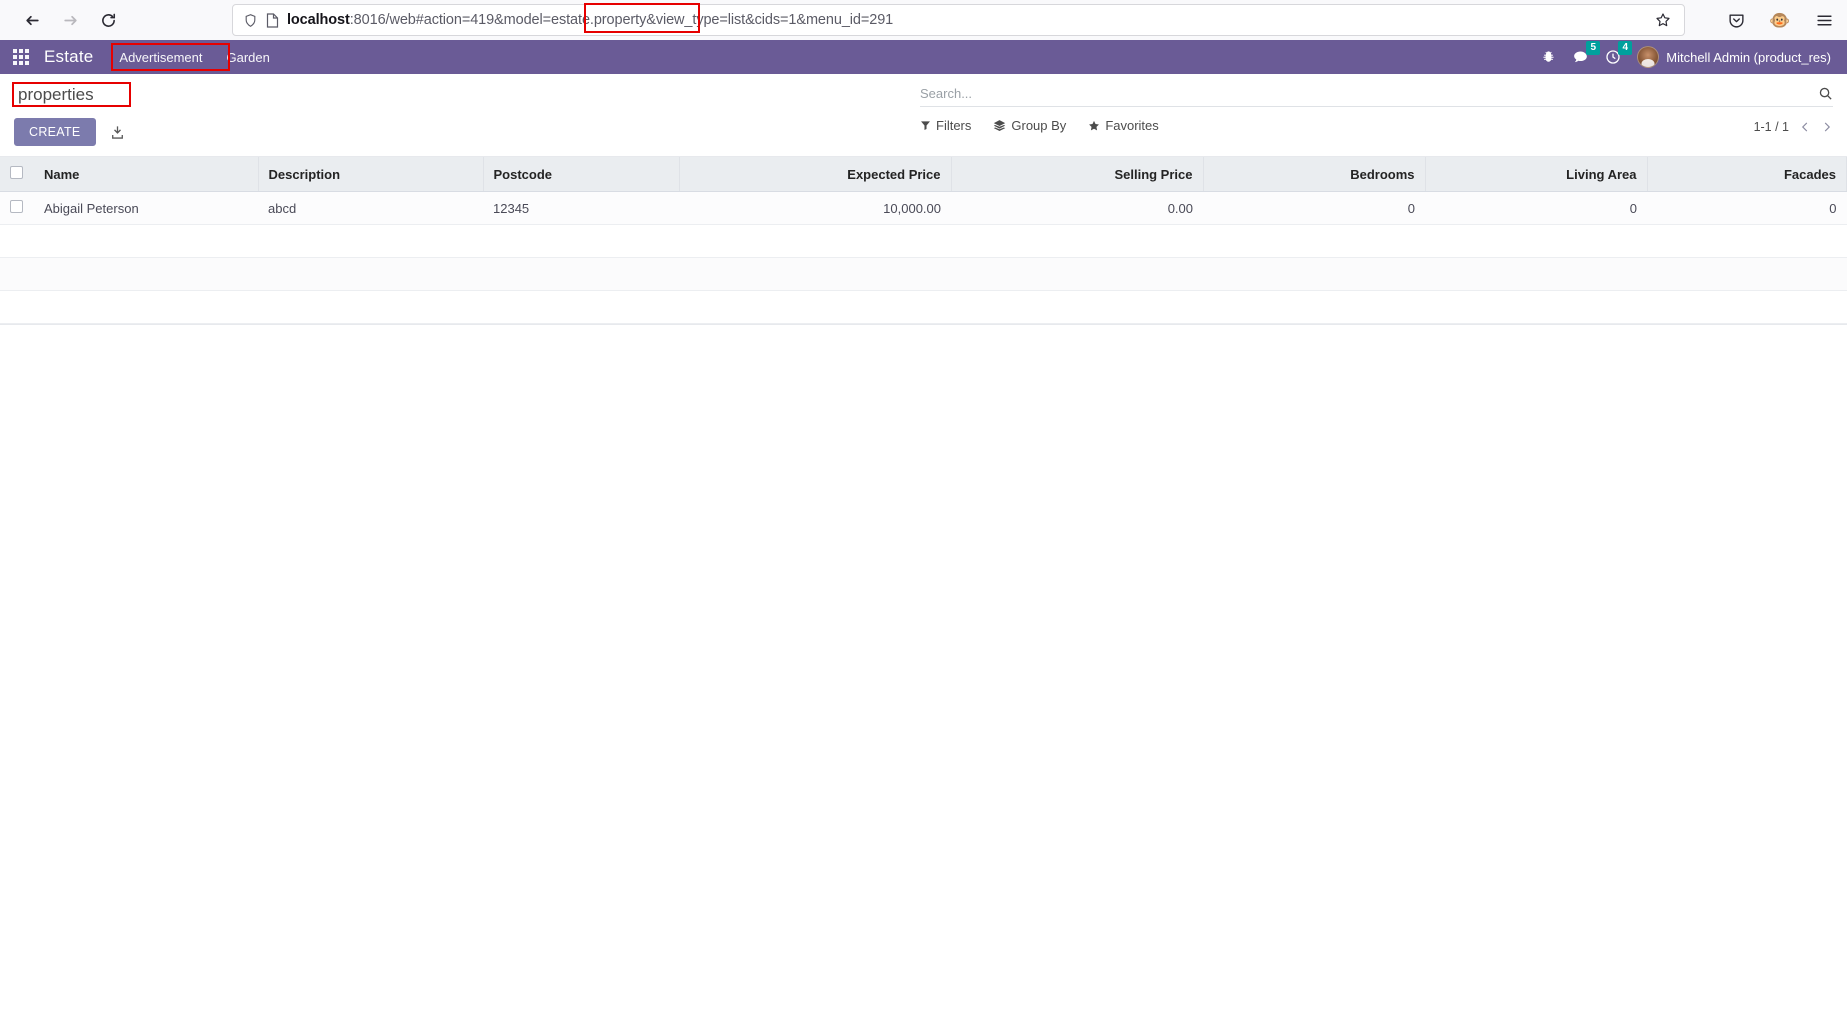  What do you see at coordinates (815, 208) in the screenshot?
I see `cell-expected-price: 10,000.00` at bounding box center [815, 208].